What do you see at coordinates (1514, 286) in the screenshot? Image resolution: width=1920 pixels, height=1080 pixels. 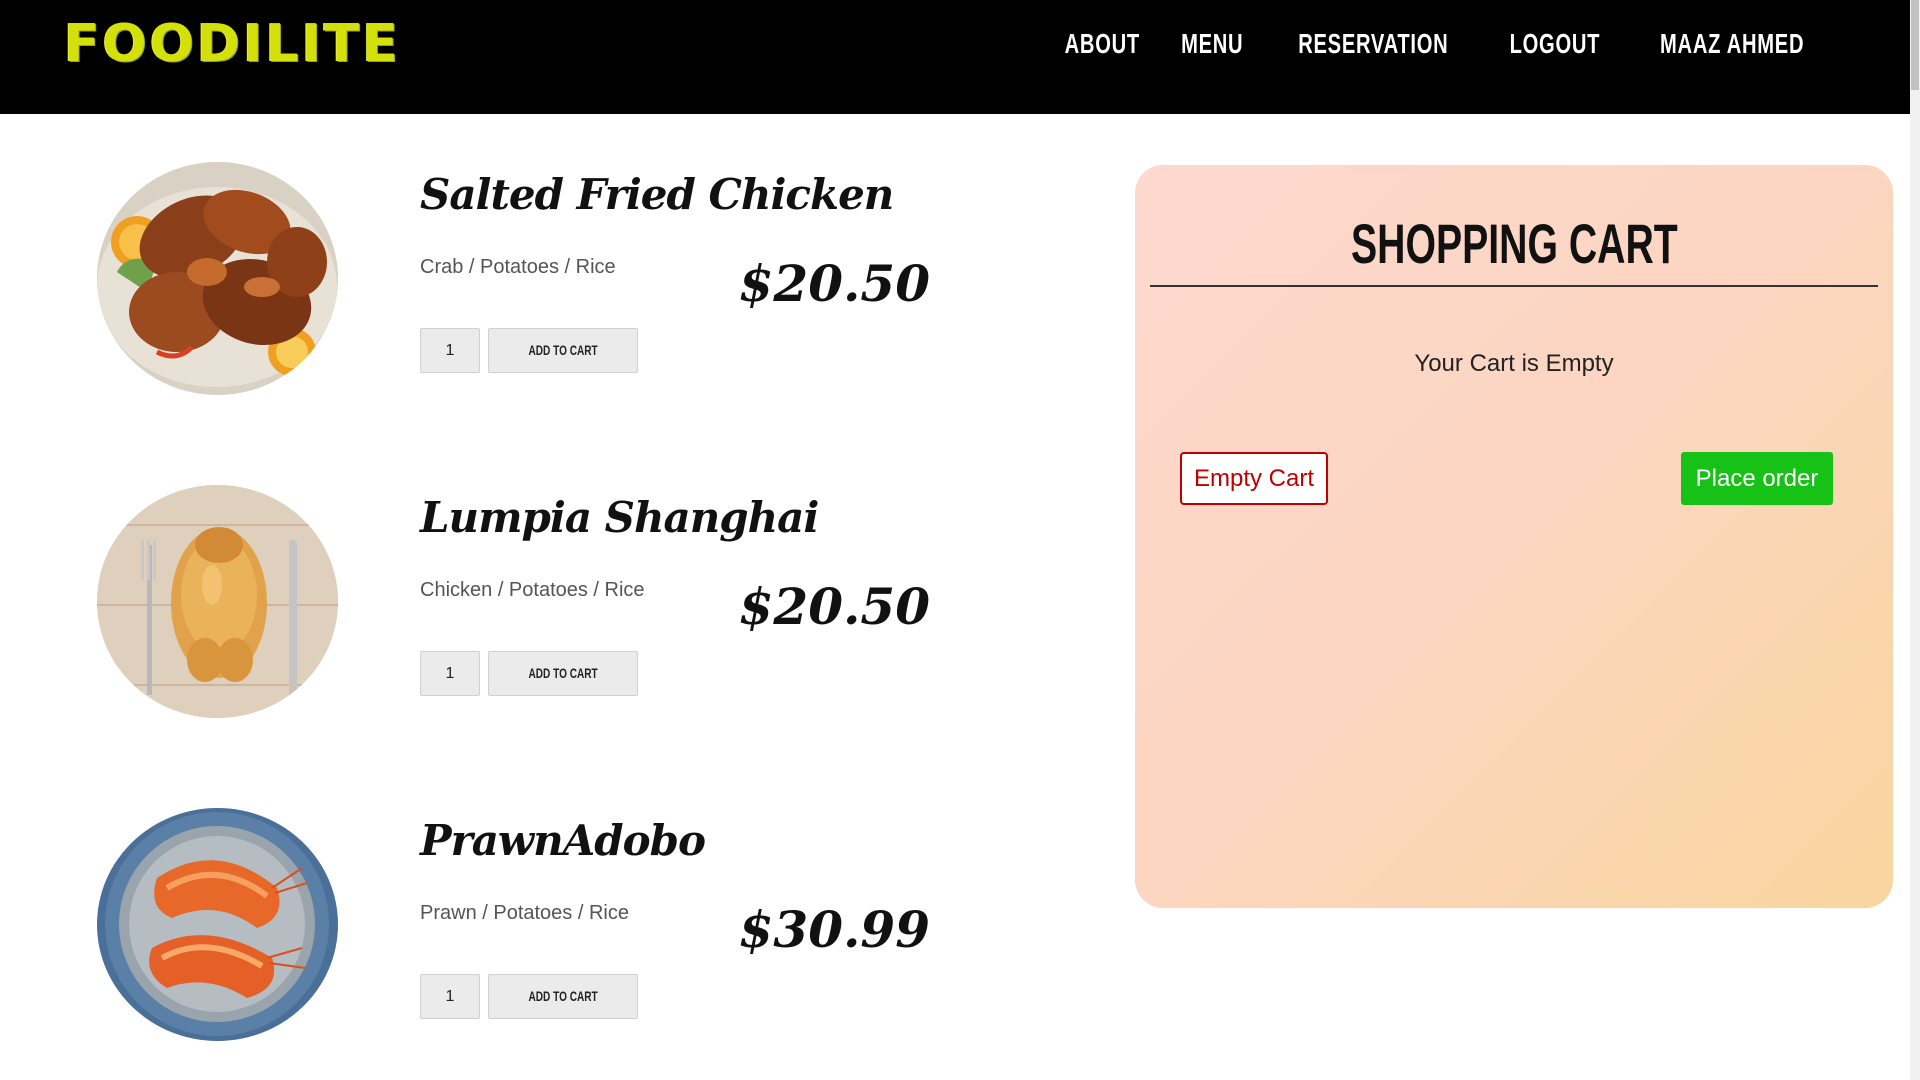 I see `cart-divider` at bounding box center [1514, 286].